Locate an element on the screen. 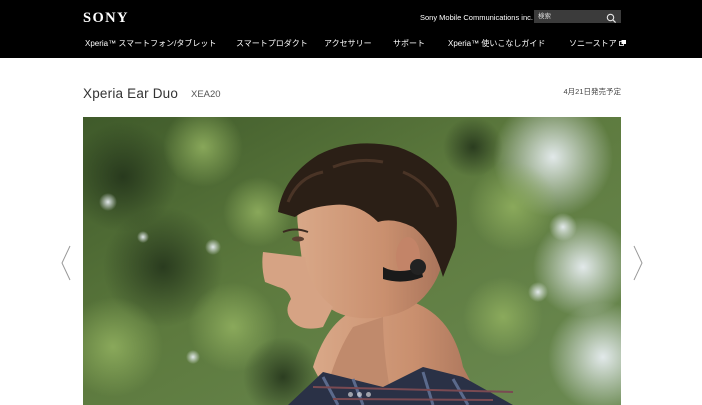 This screenshot has height=405, width=702. nav-item-smart-products: スマートプロダクト is located at coordinates (272, 43).